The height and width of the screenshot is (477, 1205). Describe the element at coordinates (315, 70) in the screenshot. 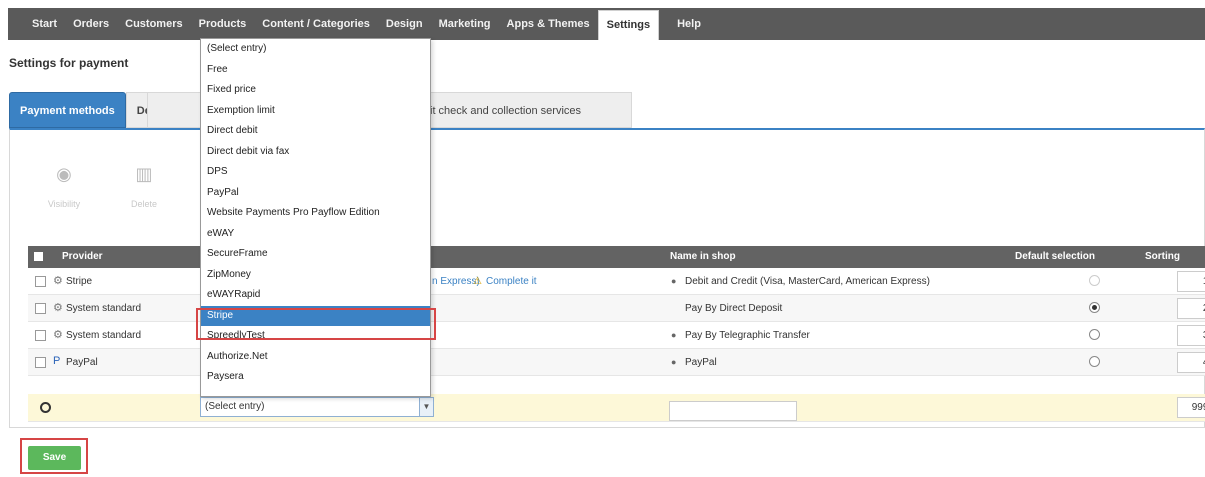

I see `dropdown-option: Free` at that location.